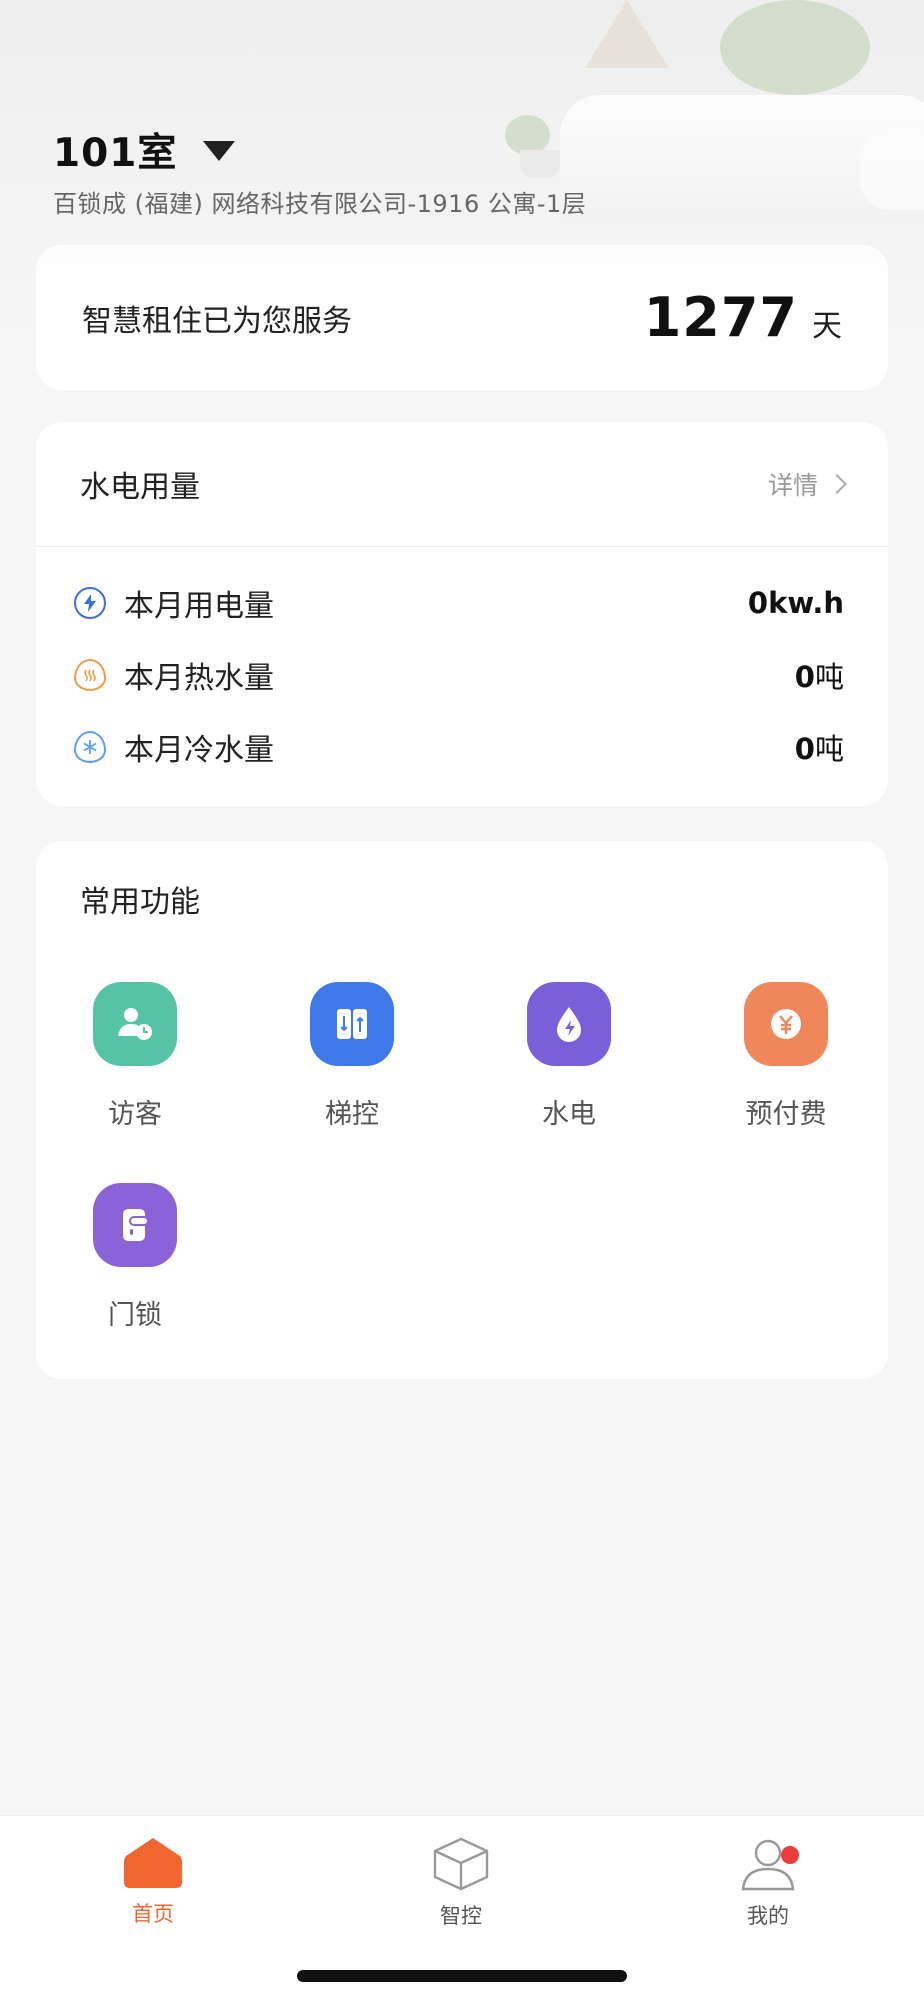 The height and width of the screenshot is (2000, 924). I want to click on room-selector: 101室, so click(144, 150).